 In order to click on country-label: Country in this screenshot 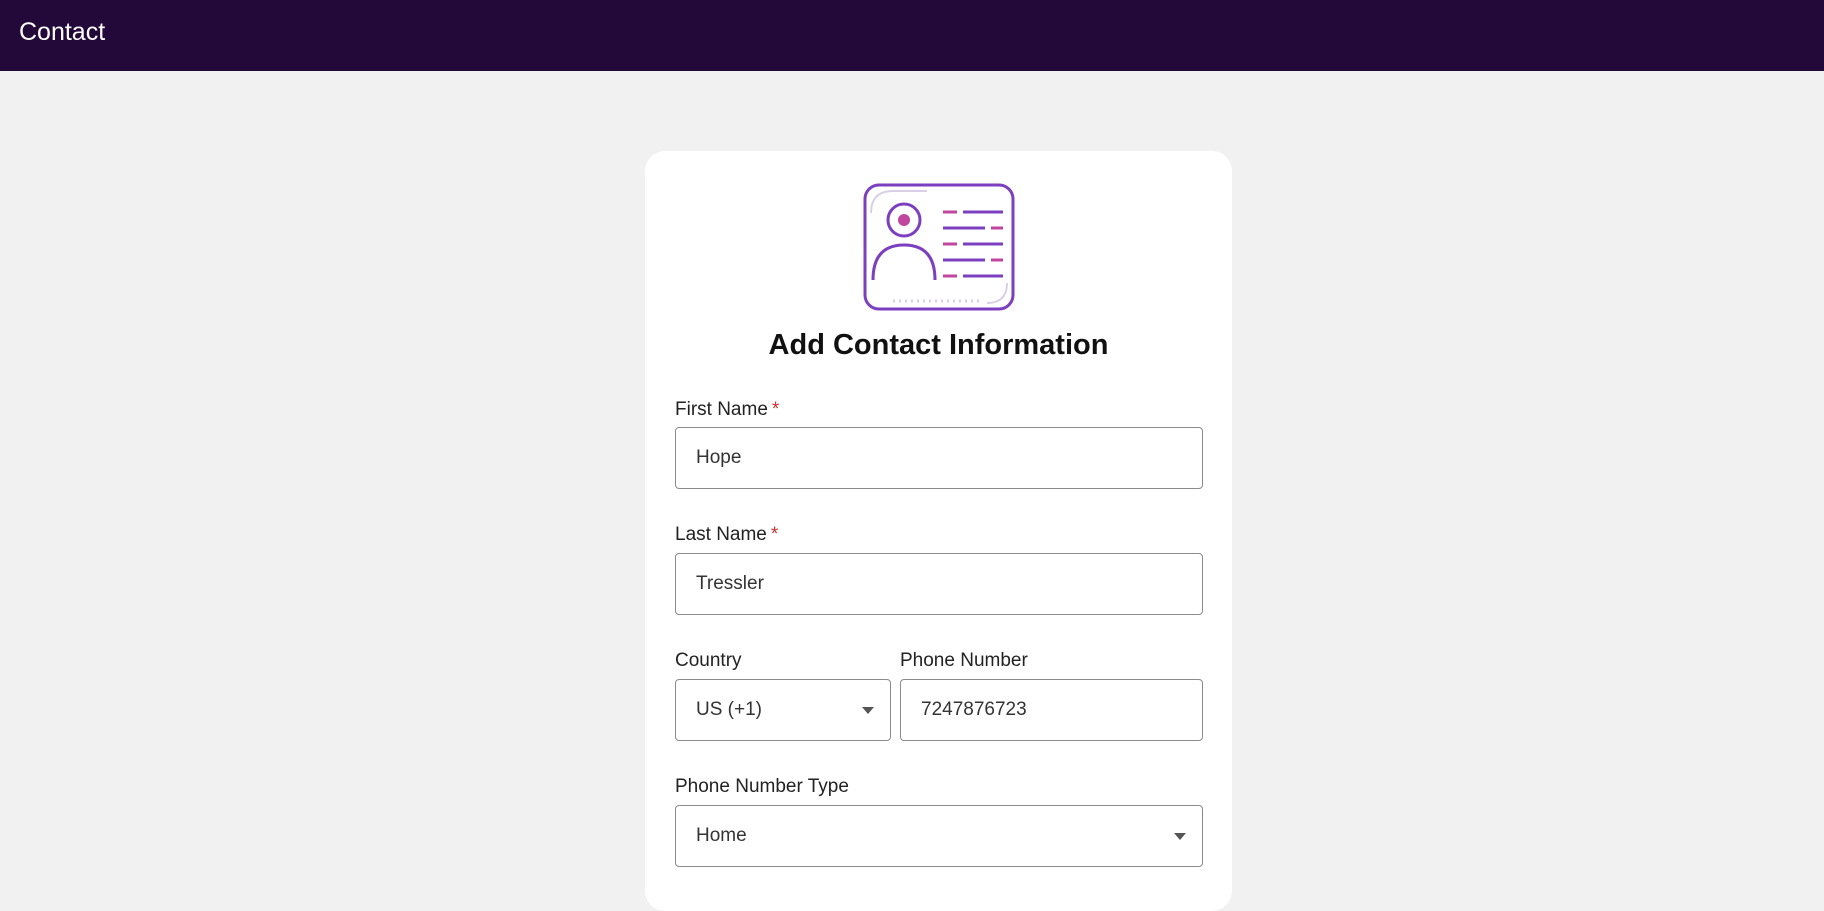, I will do `click(708, 660)`.